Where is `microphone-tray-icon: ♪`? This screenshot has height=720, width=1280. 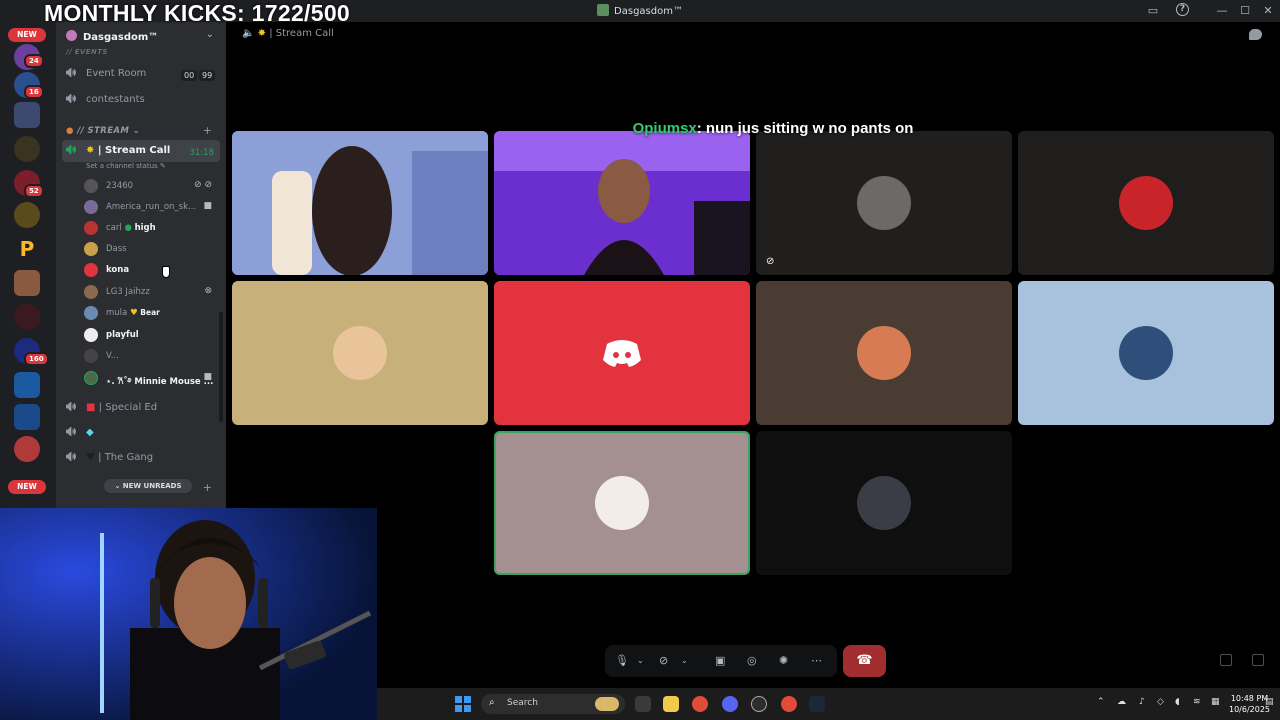 microphone-tray-icon: ♪ is located at coordinates (1142, 702).